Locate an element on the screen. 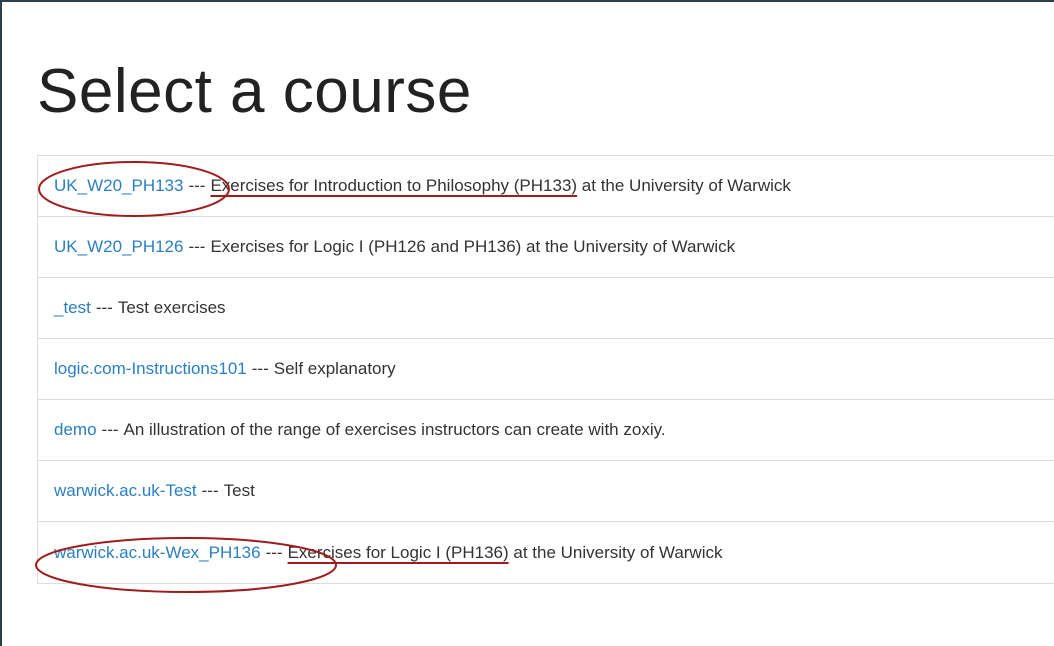  course-description: Test is located at coordinates (239, 490).